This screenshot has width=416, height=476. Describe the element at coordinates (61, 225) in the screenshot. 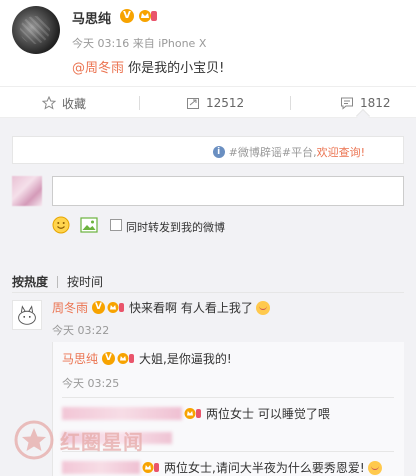

I see `emoji-icon` at that location.